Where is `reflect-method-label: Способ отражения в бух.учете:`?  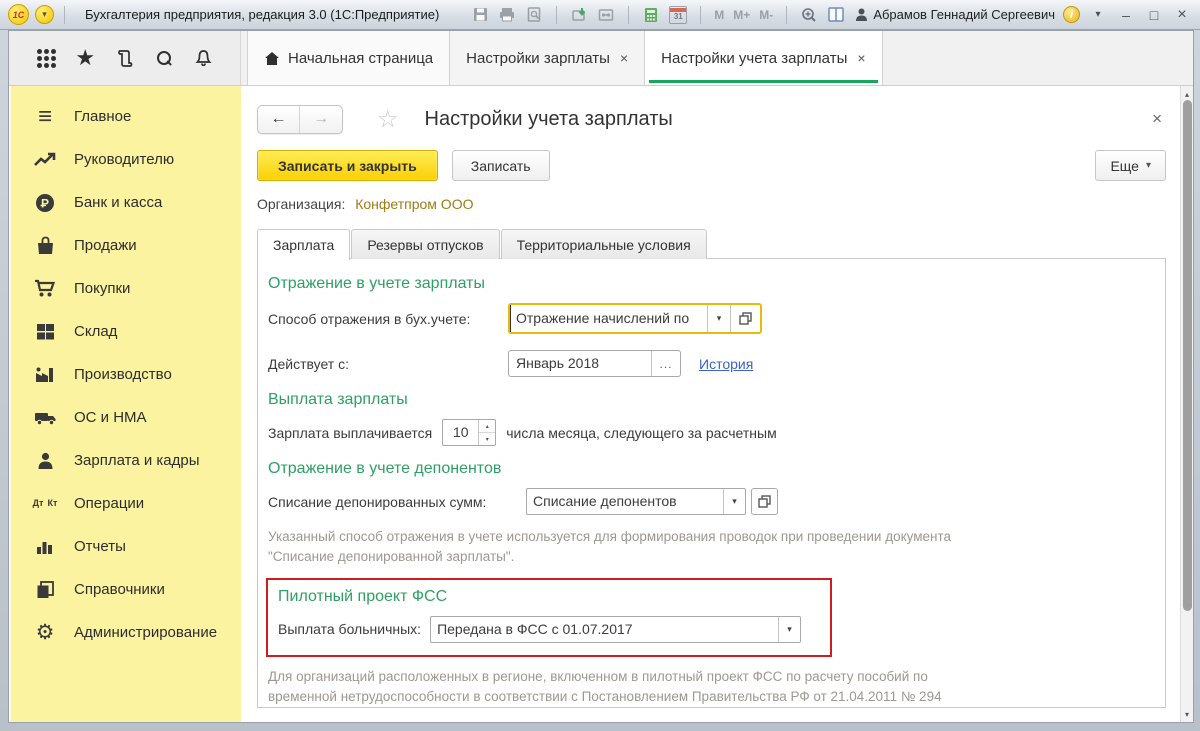
reflect-method-label: Способ отражения в бух.учете: is located at coordinates (369, 318).